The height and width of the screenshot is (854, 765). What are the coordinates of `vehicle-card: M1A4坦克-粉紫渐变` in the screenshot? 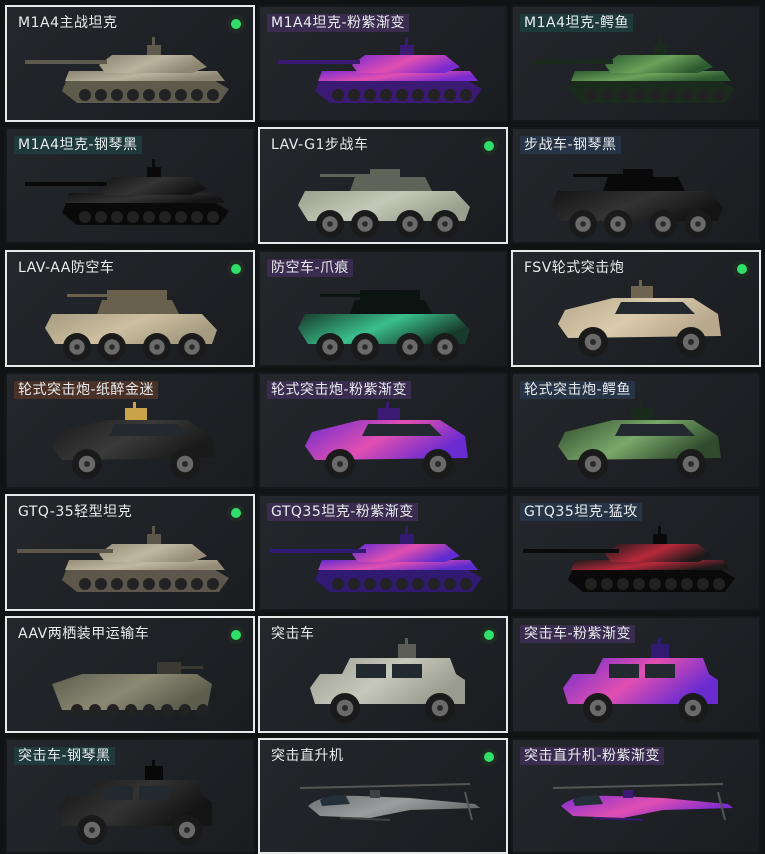 It's located at (383, 63).